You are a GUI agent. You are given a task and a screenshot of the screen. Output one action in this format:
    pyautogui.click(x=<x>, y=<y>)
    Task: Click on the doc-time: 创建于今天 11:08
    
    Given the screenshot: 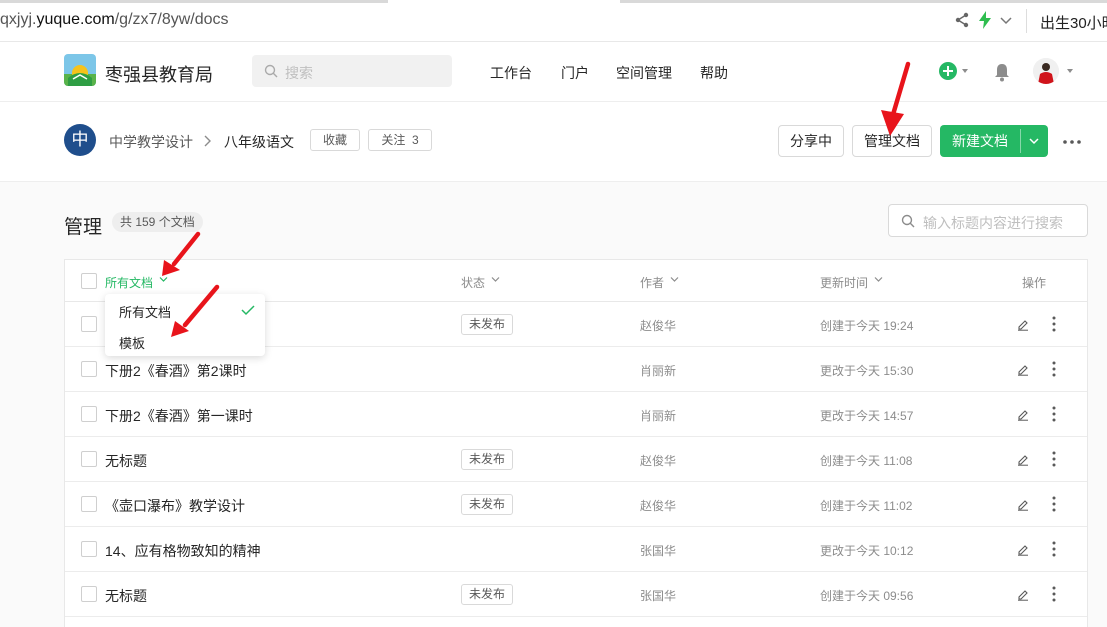 What is the action you would take?
    pyautogui.click(x=866, y=461)
    